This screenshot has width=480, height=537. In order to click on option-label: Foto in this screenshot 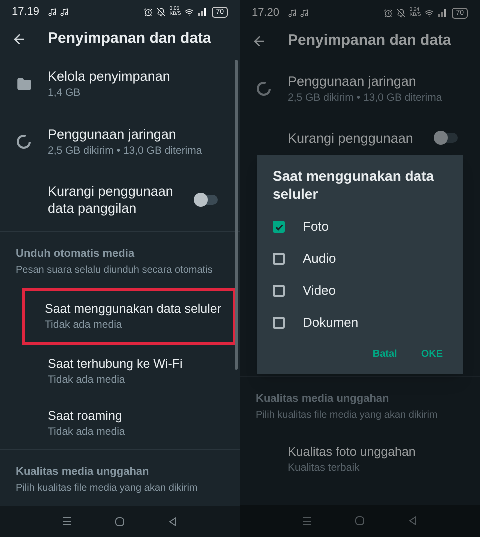, I will do `click(316, 227)`.